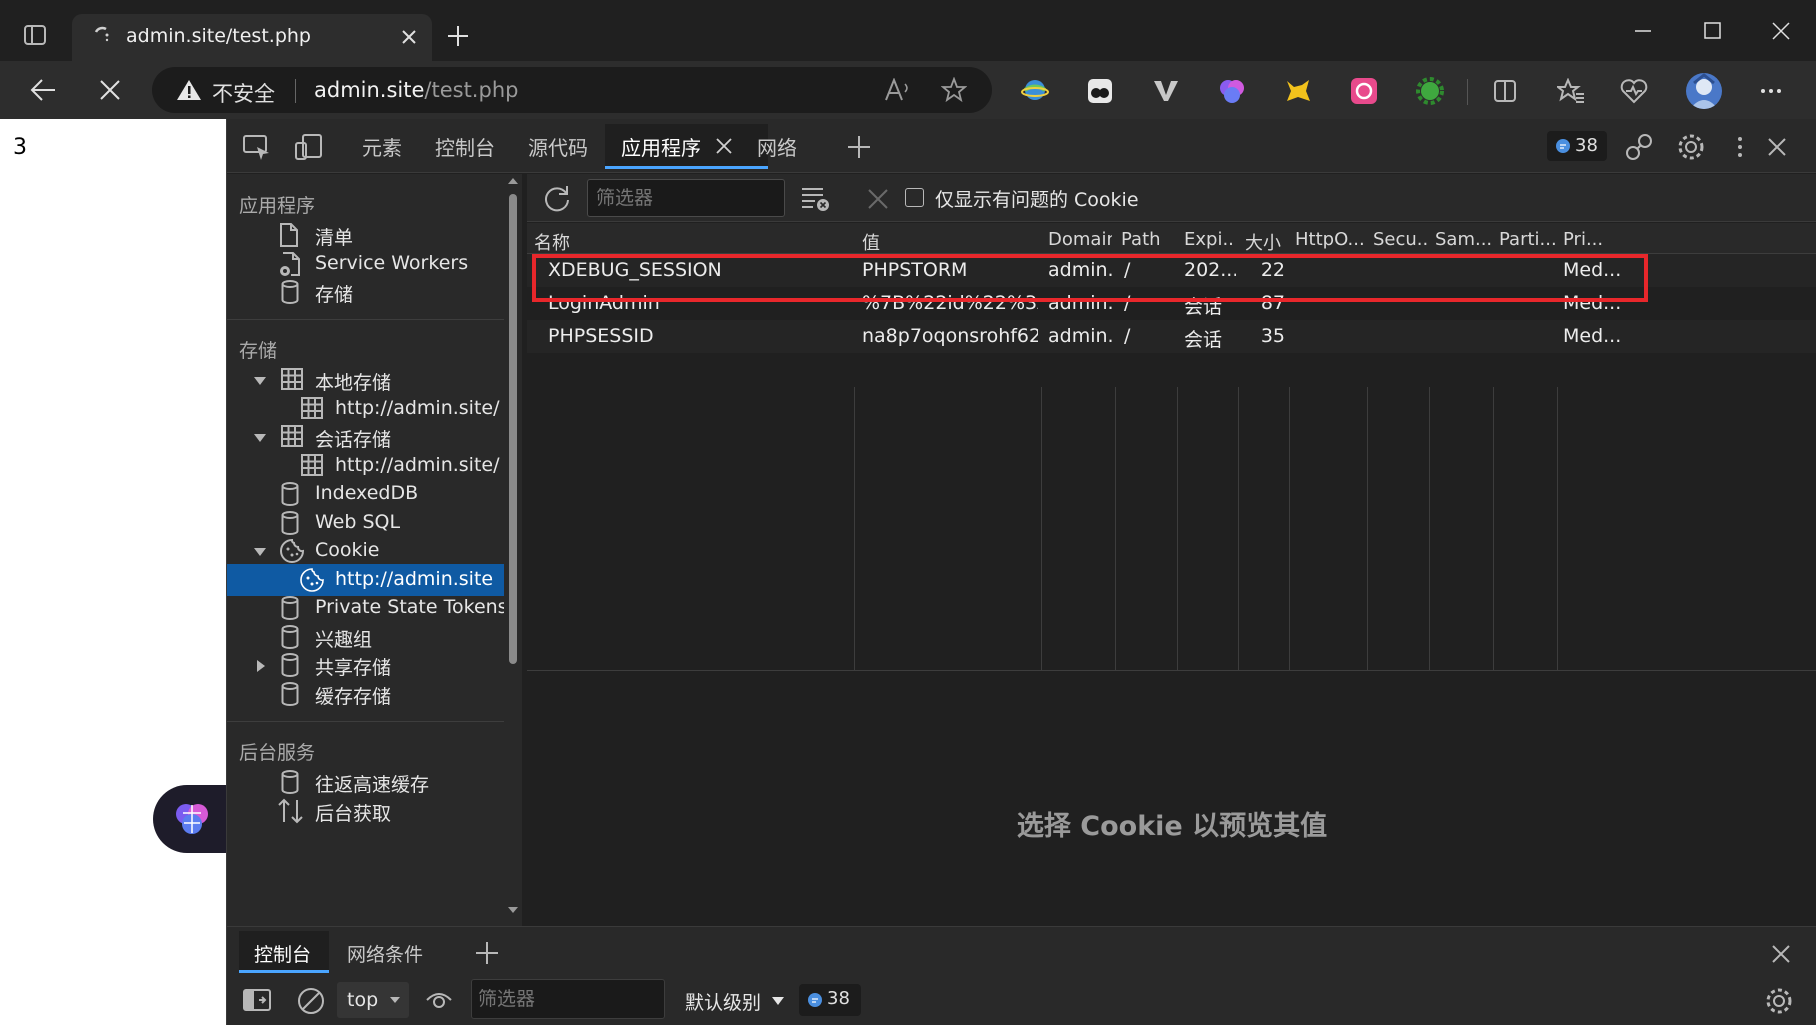 The width and height of the screenshot is (1816, 1025). What do you see at coordinates (1148, 239) in the screenshot?
I see `column-header-path: Path` at bounding box center [1148, 239].